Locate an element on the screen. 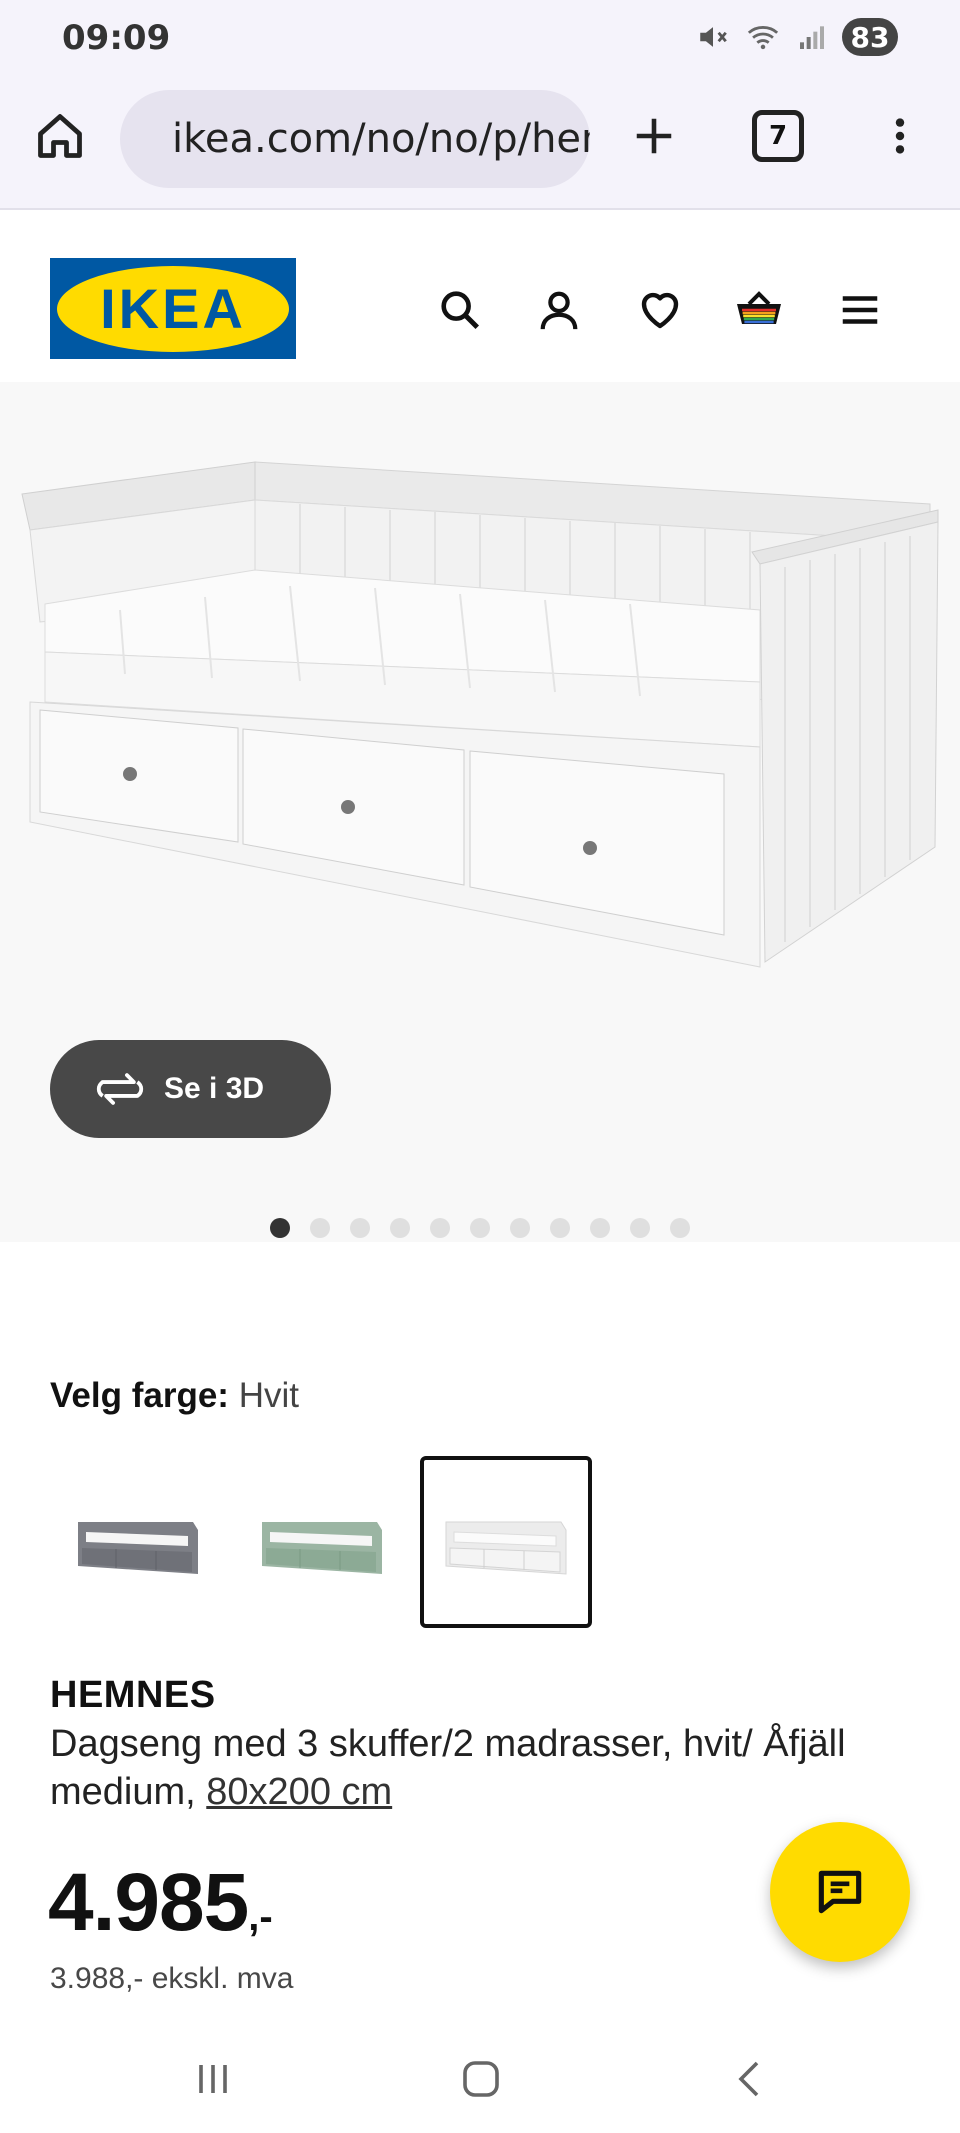 Image resolution: width=960 pixels, height=2133 pixels. recents-button is located at coordinates (213, 2079).